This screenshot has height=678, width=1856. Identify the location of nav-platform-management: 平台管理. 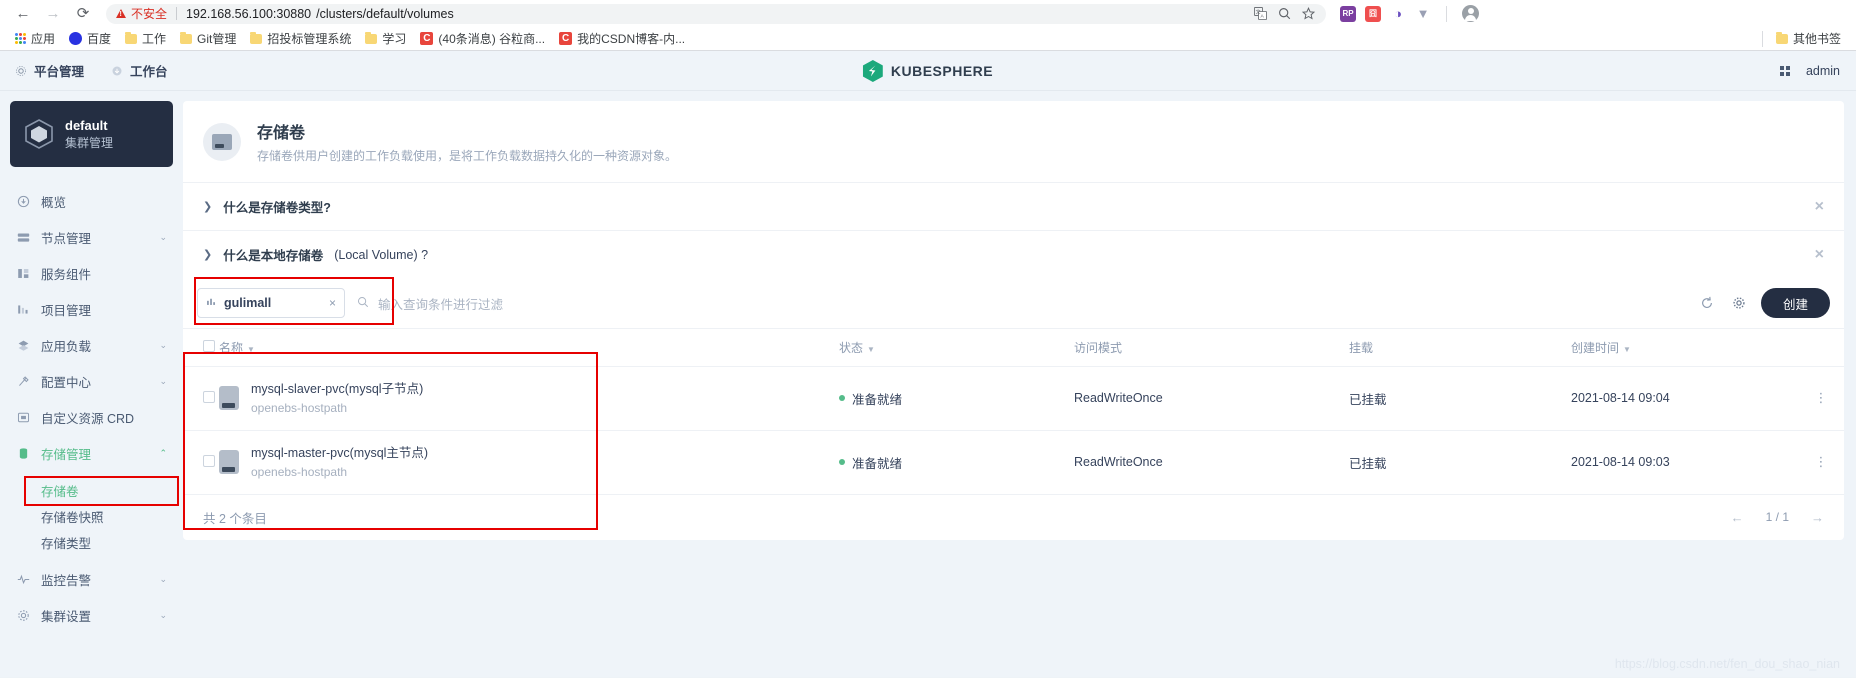
(49, 70).